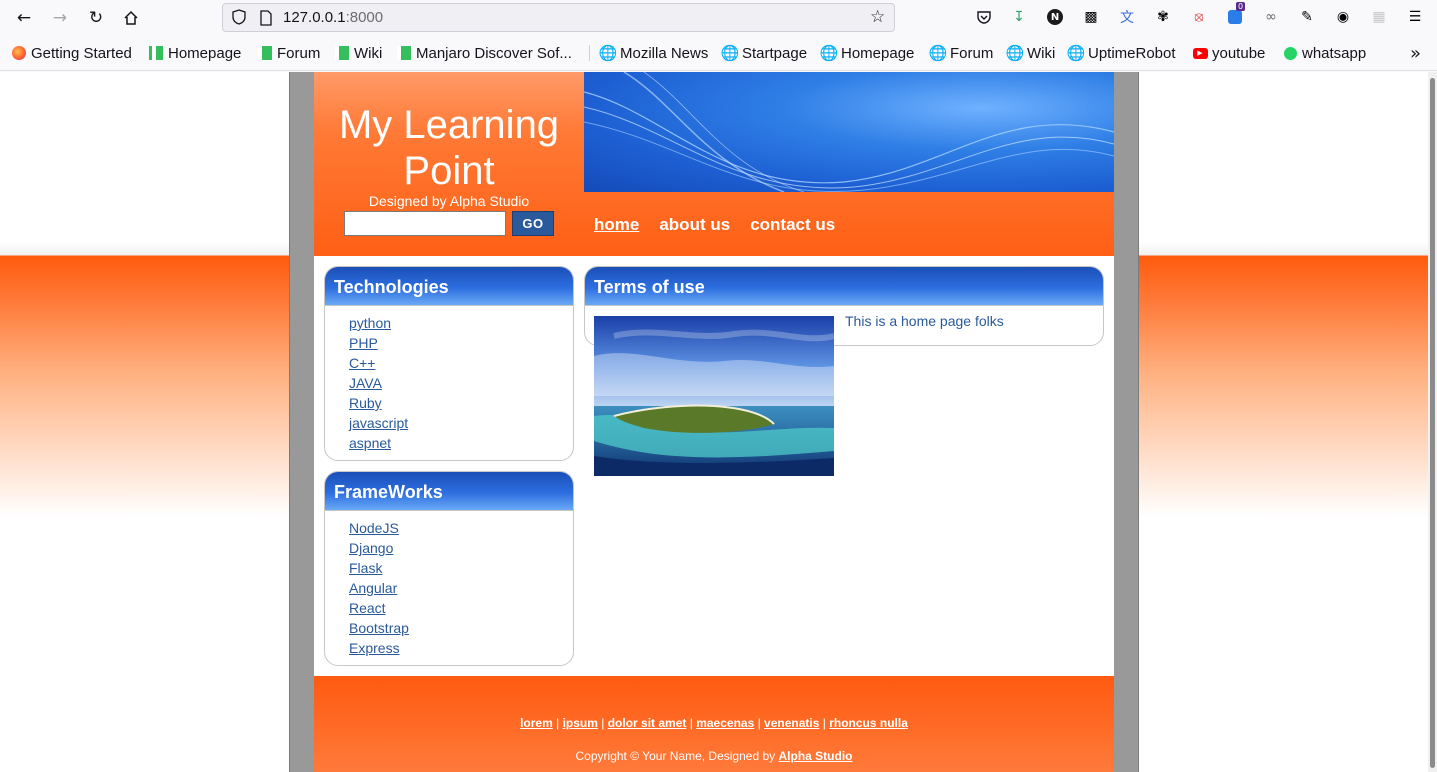  What do you see at coordinates (374, 648) in the screenshot?
I see `framework-link-express: Express` at bounding box center [374, 648].